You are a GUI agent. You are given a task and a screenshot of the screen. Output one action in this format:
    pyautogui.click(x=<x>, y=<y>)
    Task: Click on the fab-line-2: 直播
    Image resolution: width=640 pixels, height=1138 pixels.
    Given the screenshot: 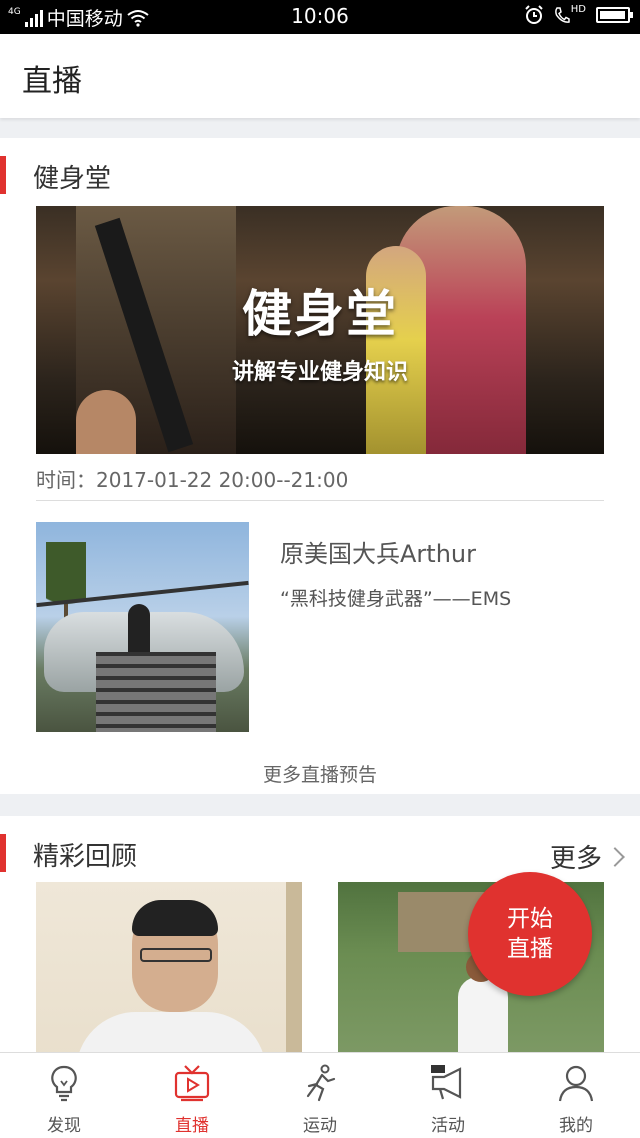 What is the action you would take?
    pyautogui.click(x=530, y=949)
    